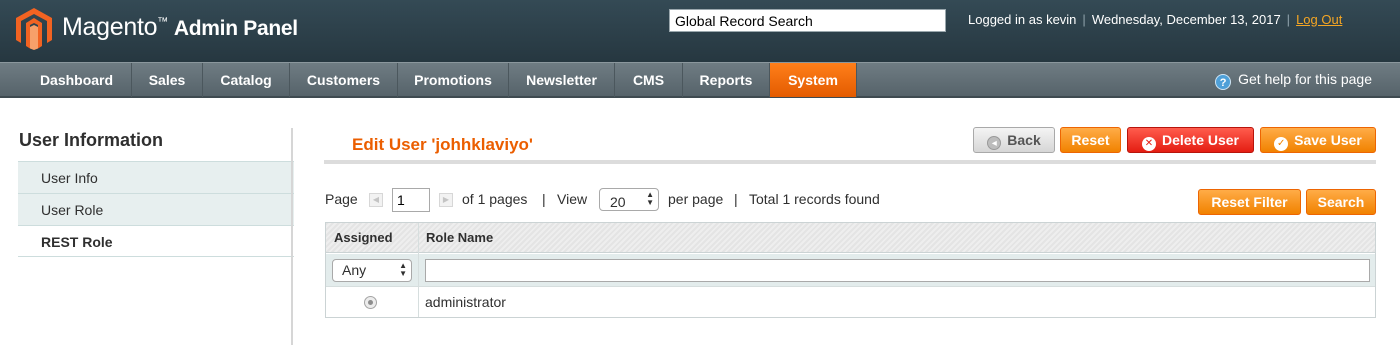 The image size is (1400, 345). I want to click on reset-button: Reset, so click(1090, 140).